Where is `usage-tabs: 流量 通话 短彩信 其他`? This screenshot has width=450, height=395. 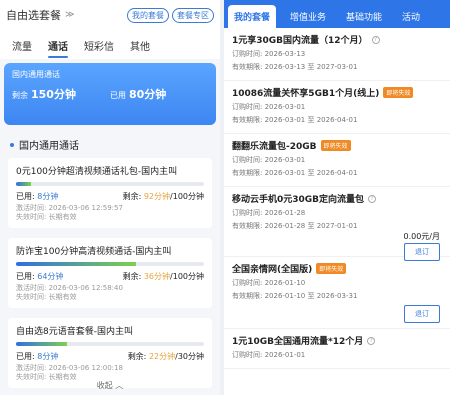 usage-tabs: 流量 通话 短彩信 其他 is located at coordinates (110, 44).